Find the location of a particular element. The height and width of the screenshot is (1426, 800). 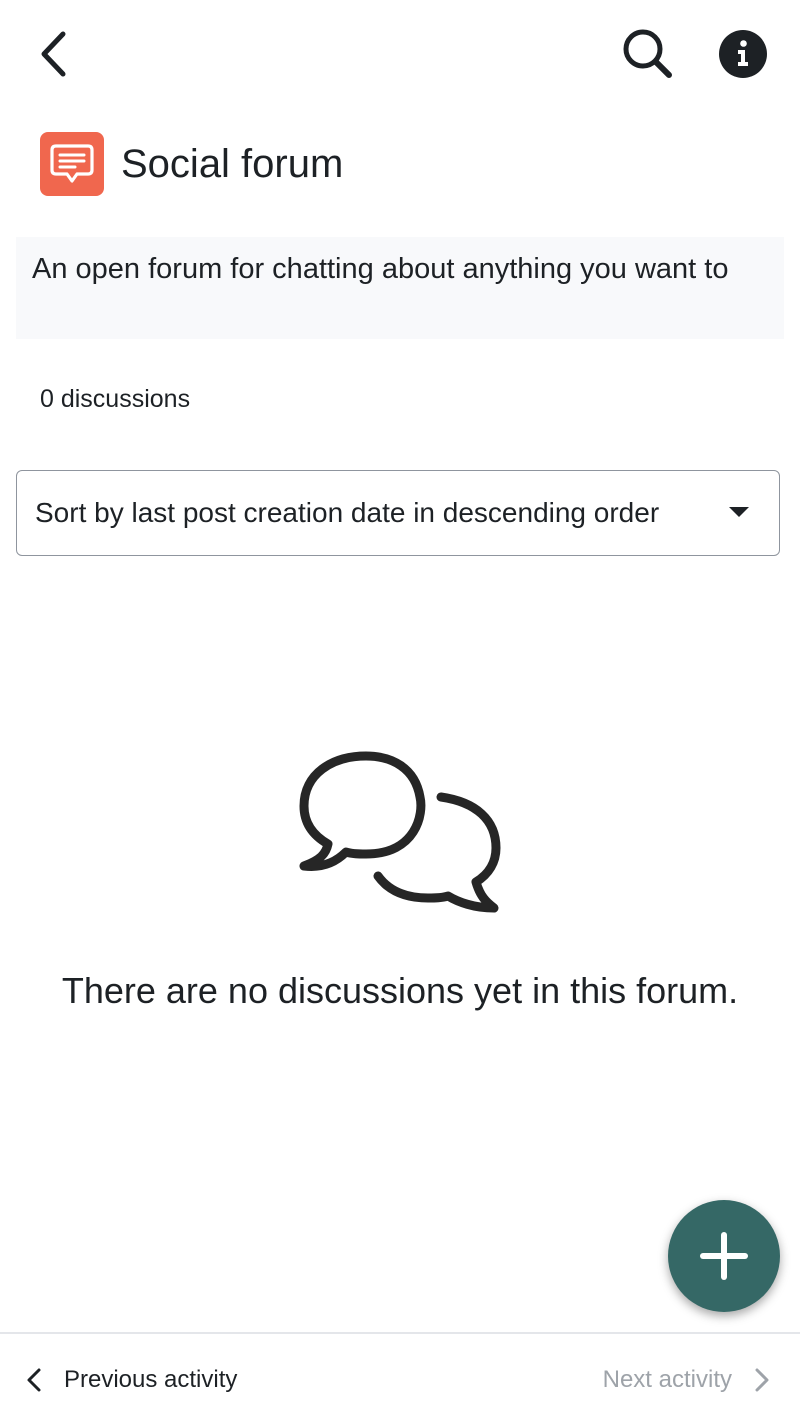

back-button is located at coordinates (55, 54).